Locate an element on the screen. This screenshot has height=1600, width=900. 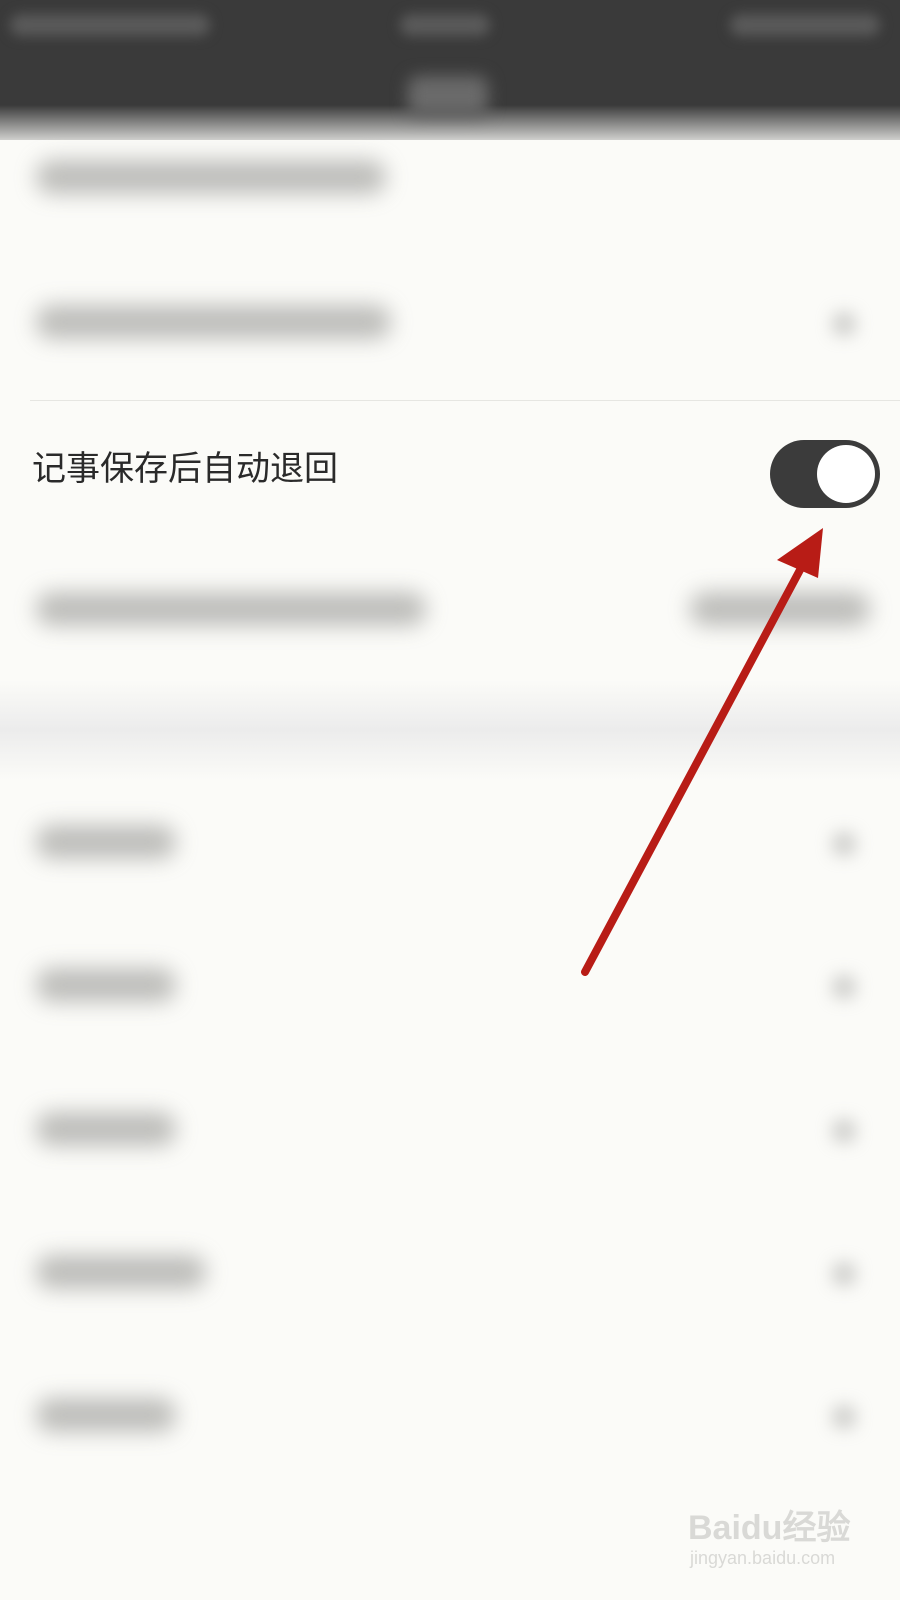
watermark-url: jingyan.baidu.com is located at coordinates (763, 1558).